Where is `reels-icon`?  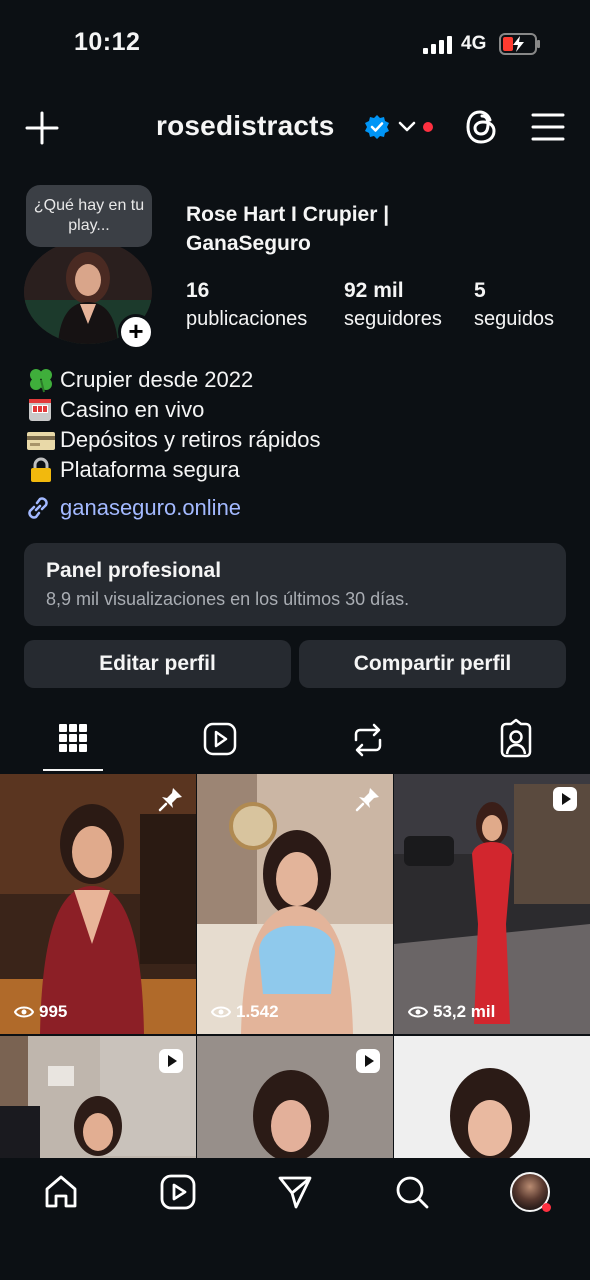 reels-icon is located at coordinates (178, 1192).